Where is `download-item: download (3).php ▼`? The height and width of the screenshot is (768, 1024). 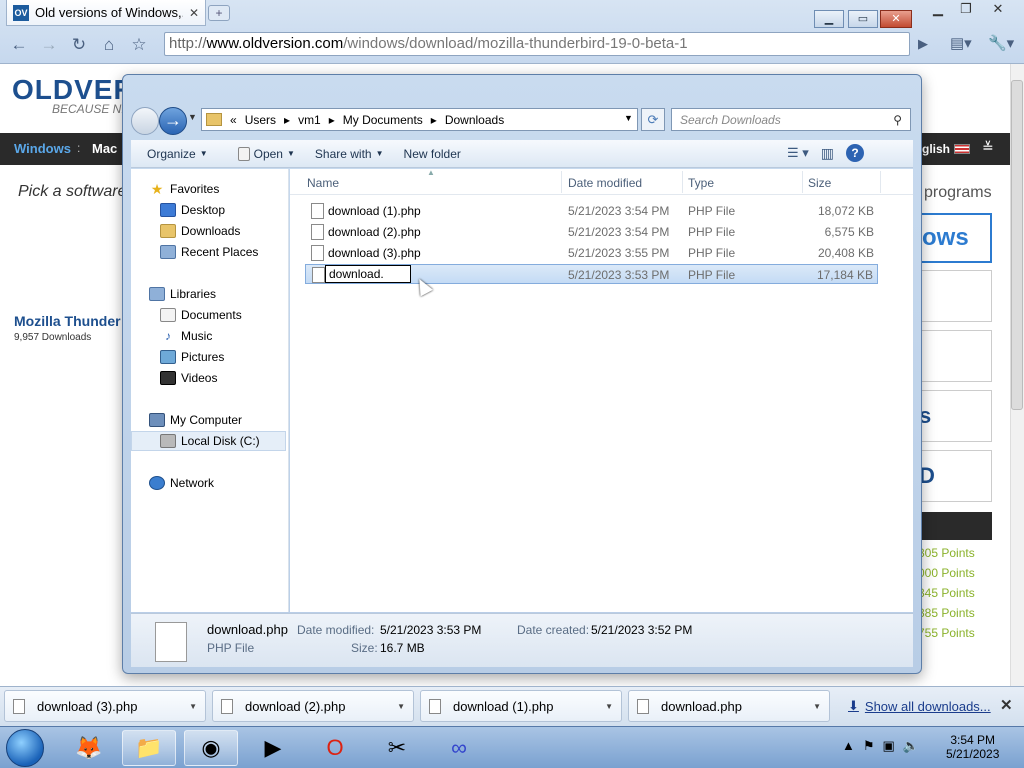
download-item: download (3).php ▼ is located at coordinates (105, 706).